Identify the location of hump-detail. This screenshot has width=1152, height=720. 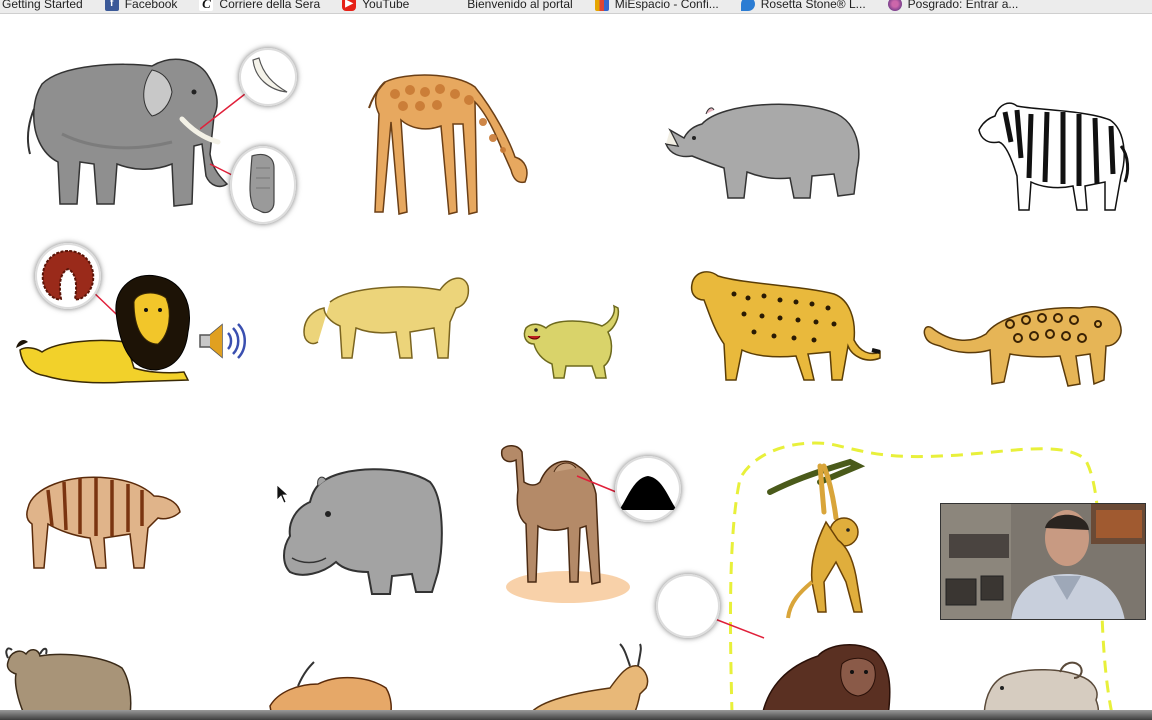
(648, 493).